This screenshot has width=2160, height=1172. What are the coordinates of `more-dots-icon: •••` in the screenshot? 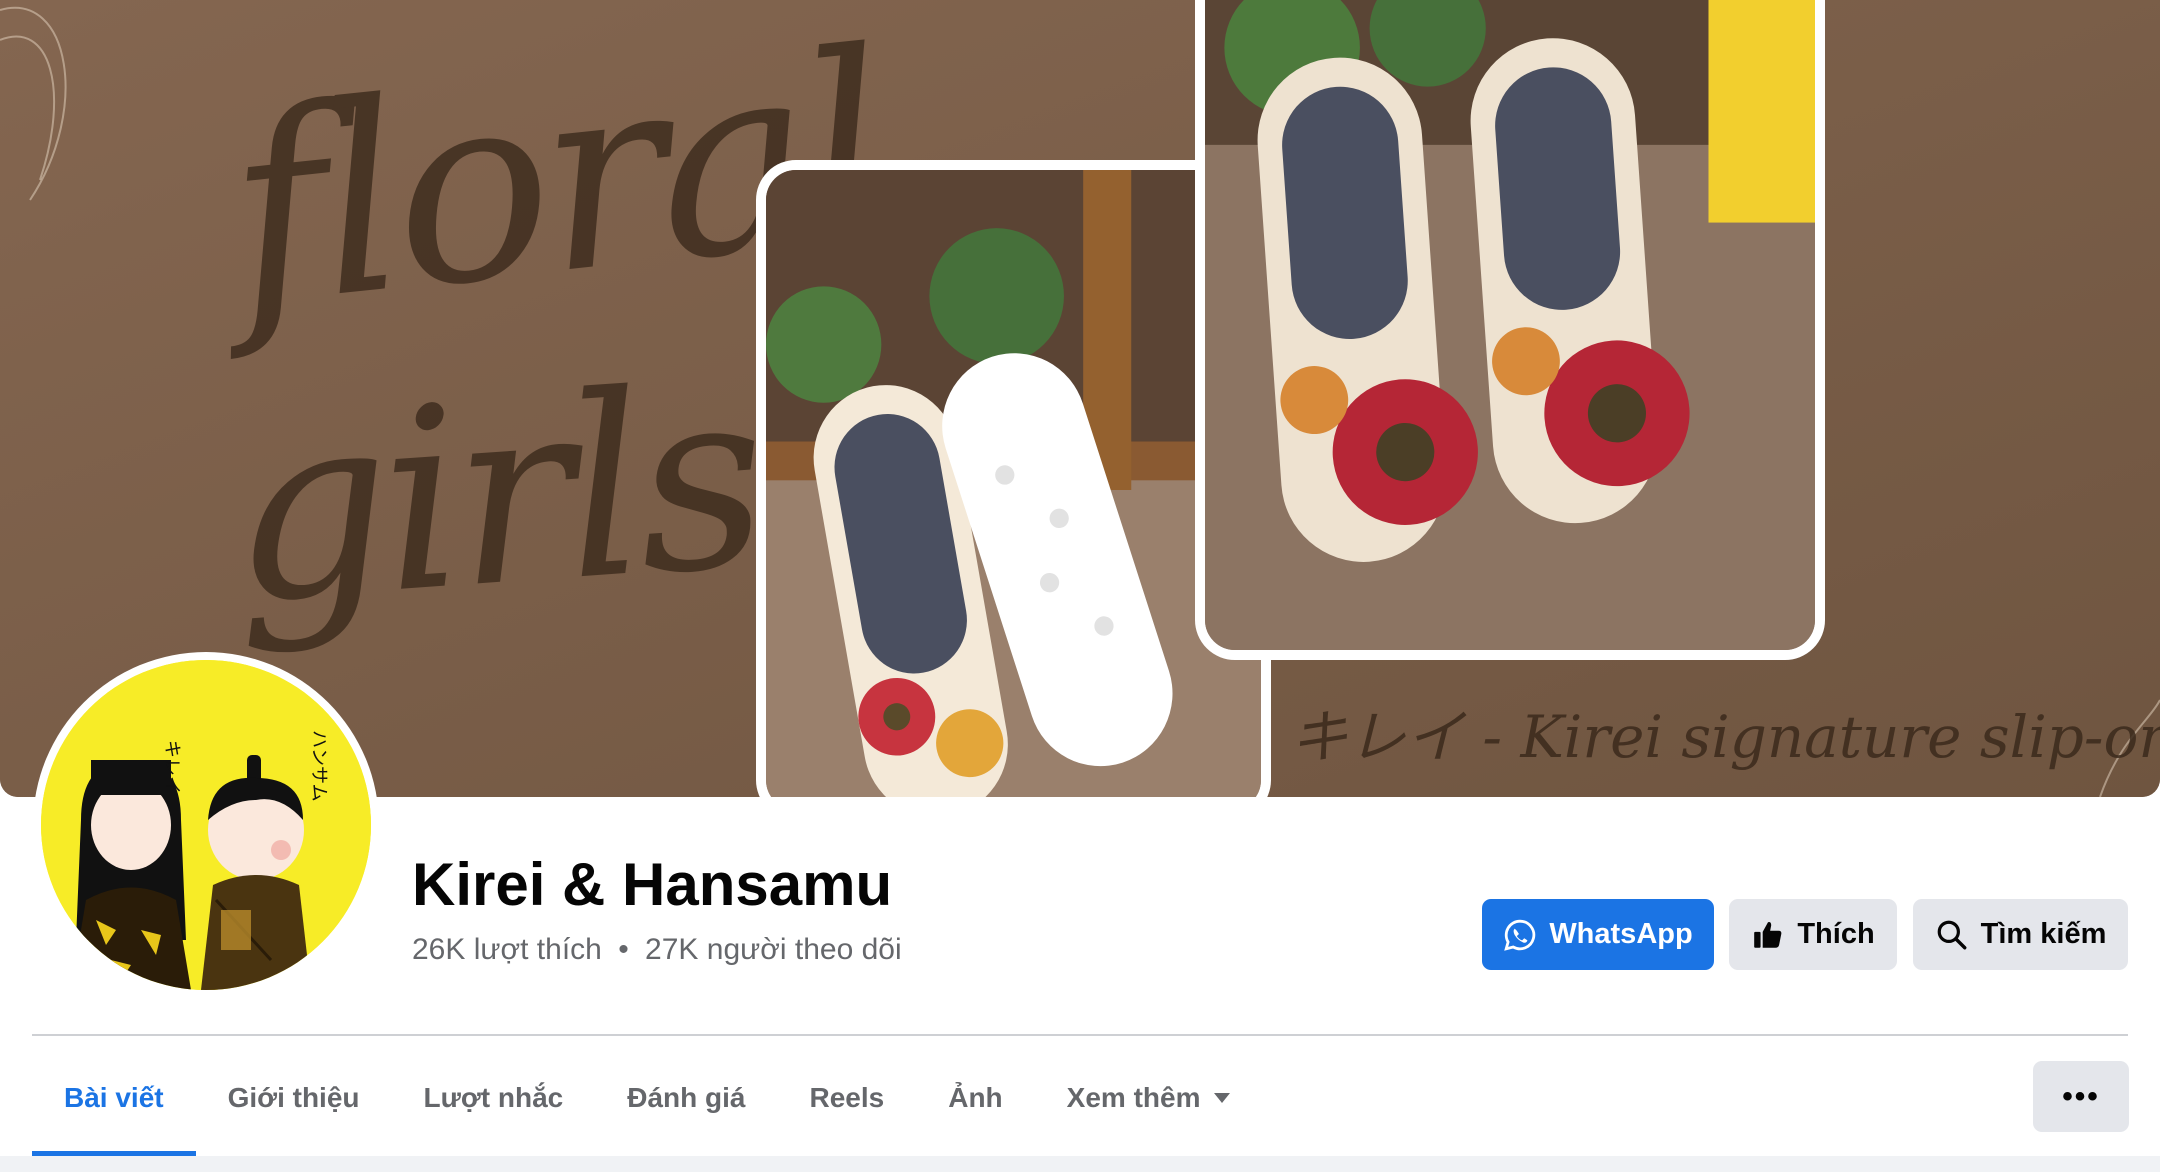 It's located at (2081, 1096).